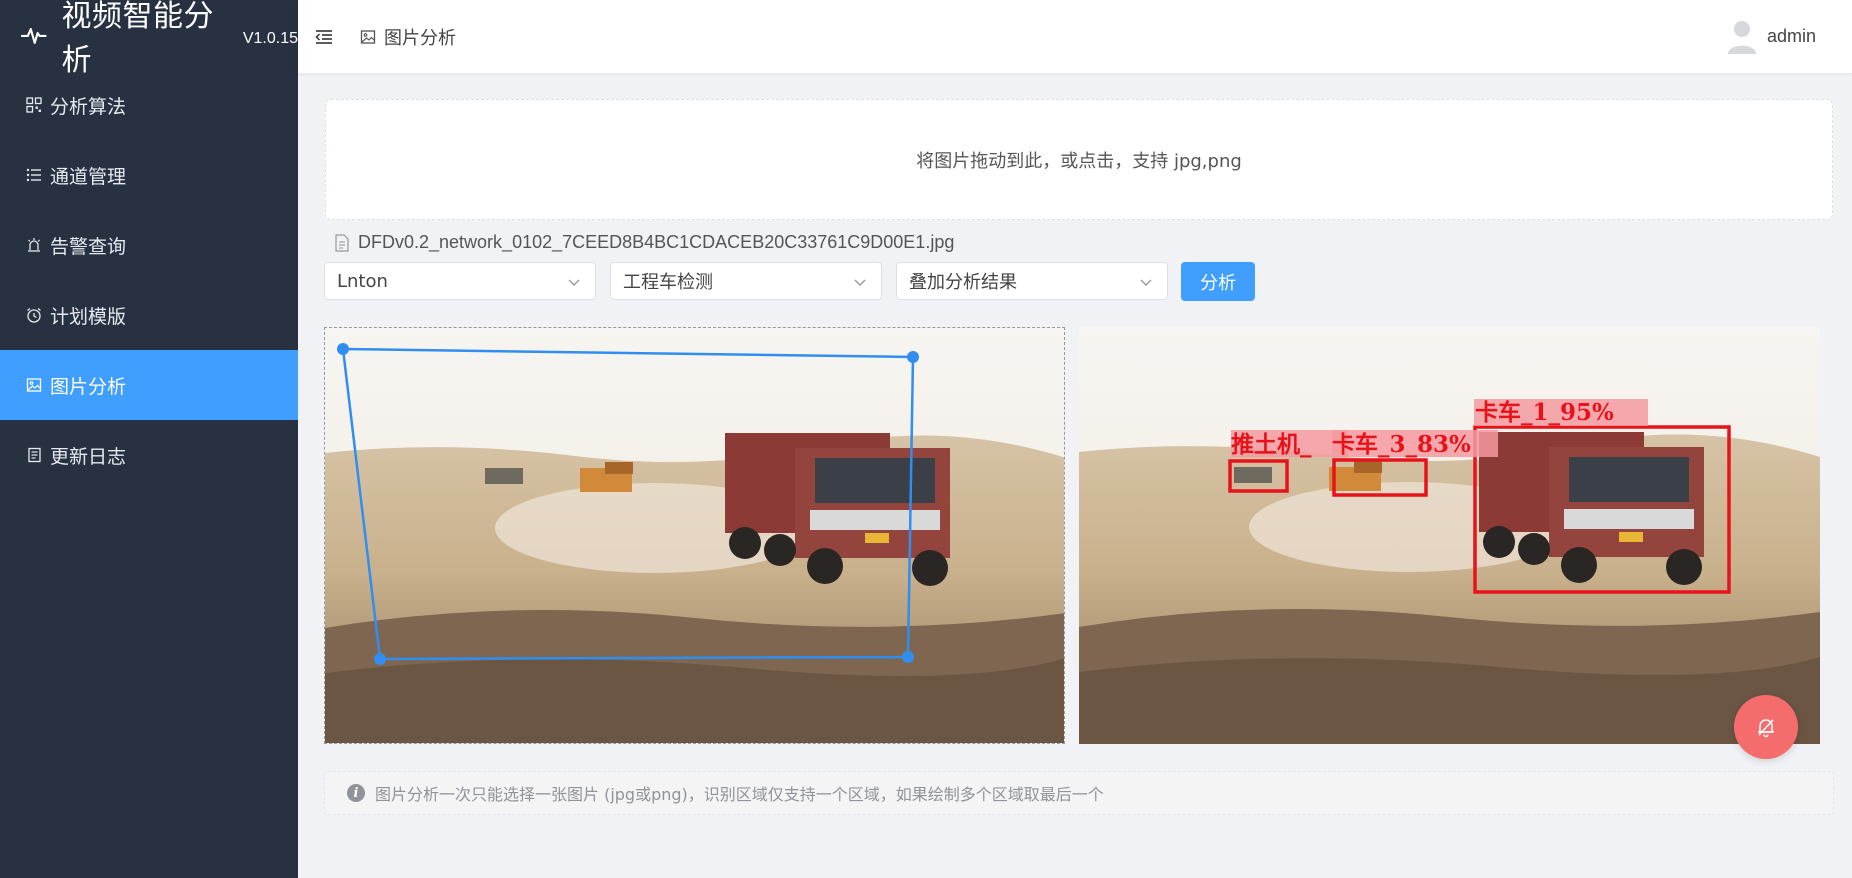 The width and height of the screenshot is (1852, 878). I want to click on bell-off-icon, so click(1766, 728).